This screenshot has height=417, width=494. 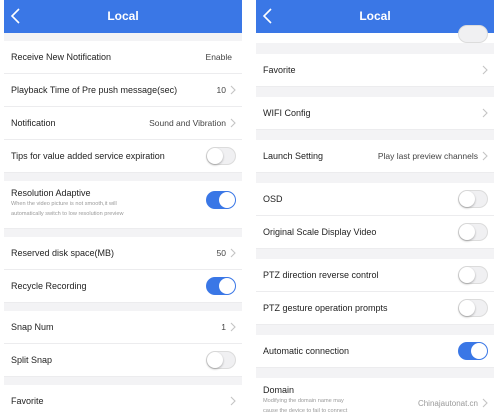 I want to click on tips-value-added-row: Tips for value added service expiration, so click(x=123, y=156).